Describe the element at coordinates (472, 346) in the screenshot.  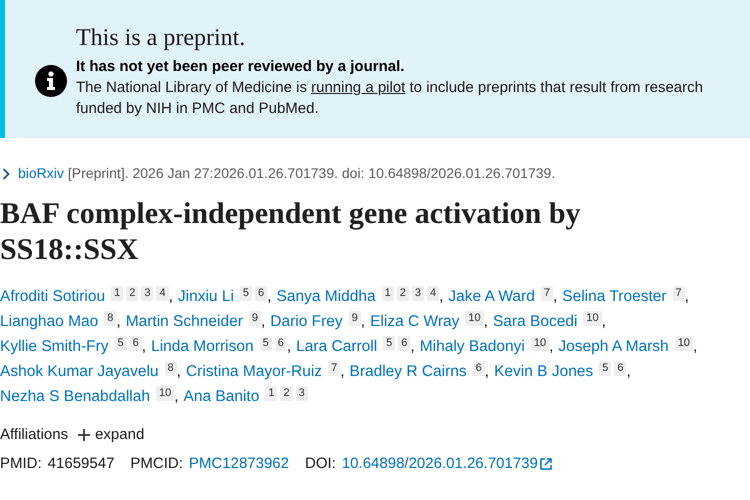
I see `author-link: Mihaly Badonyi` at that location.